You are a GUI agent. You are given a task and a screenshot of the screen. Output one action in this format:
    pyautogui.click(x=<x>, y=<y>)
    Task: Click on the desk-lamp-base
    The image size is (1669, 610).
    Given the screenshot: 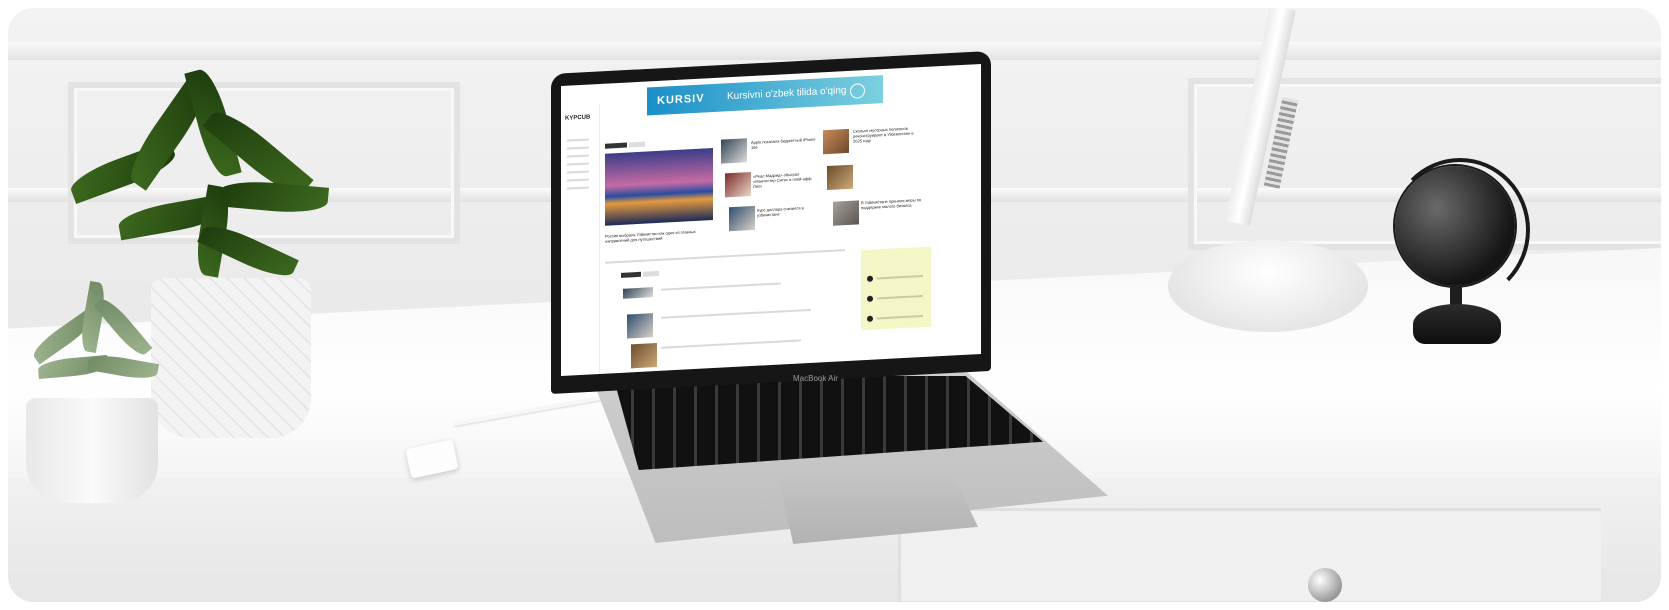 What is the action you would take?
    pyautogui.click(x=1268, y=286)
    